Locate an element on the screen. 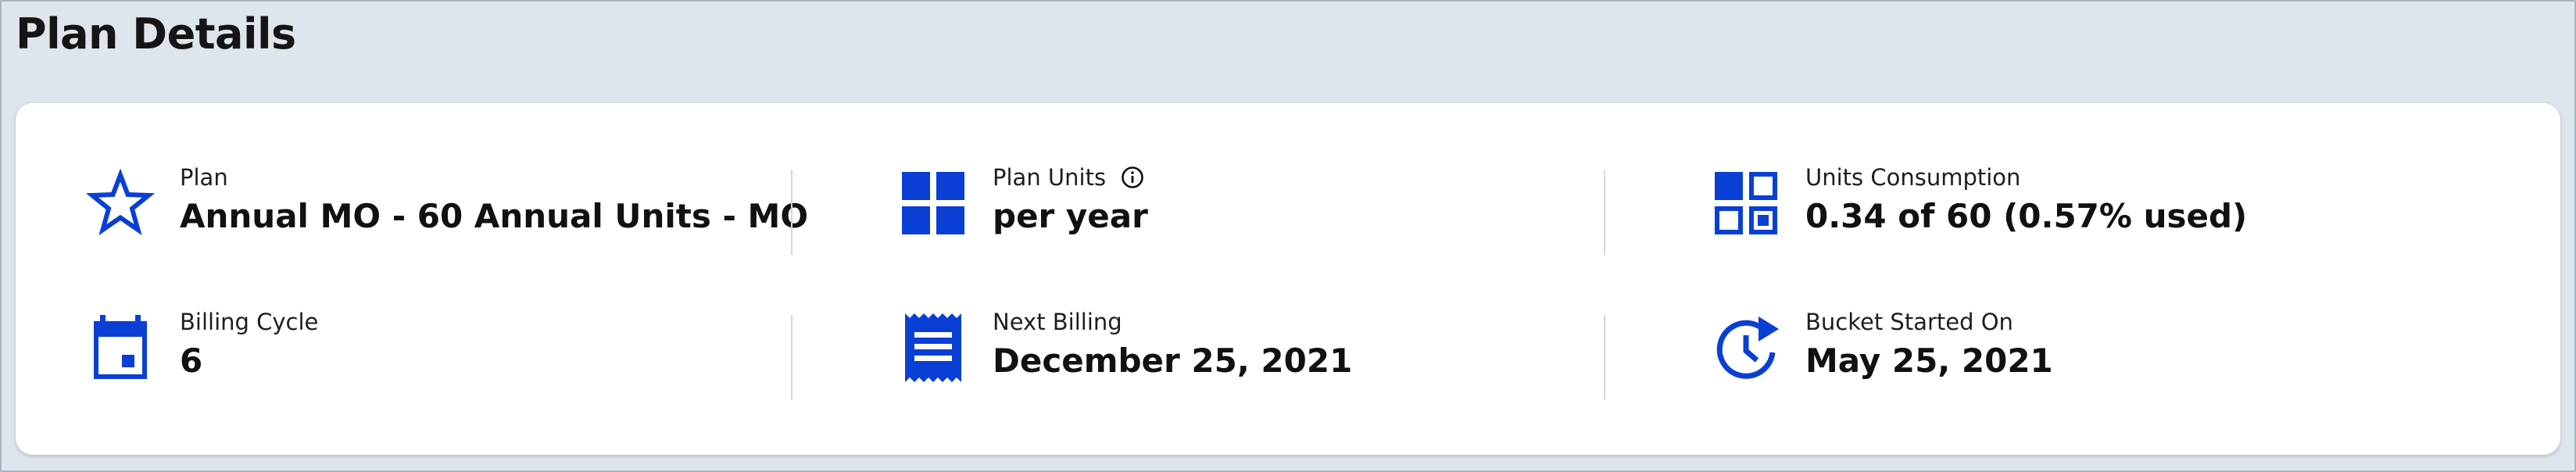  plan-units-value: per year is located at coordinates (1070, 216).